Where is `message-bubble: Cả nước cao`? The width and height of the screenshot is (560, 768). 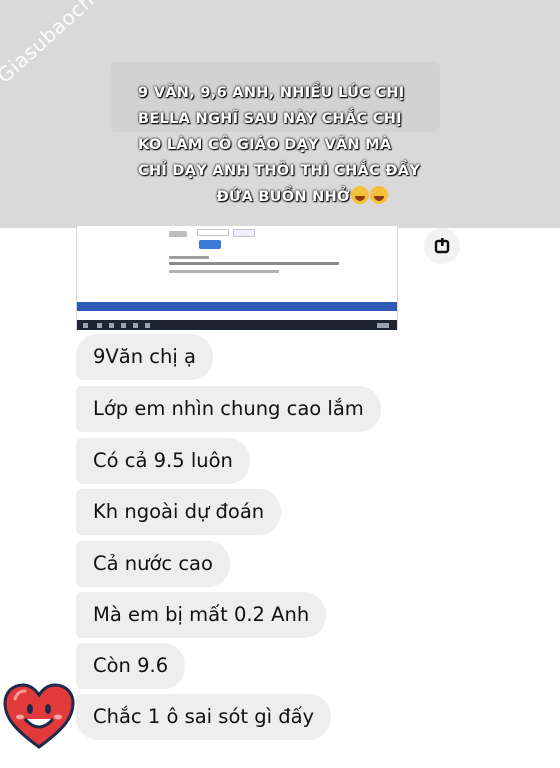 message-bubble: Cả nước cao is located at coordinates (153, 564).